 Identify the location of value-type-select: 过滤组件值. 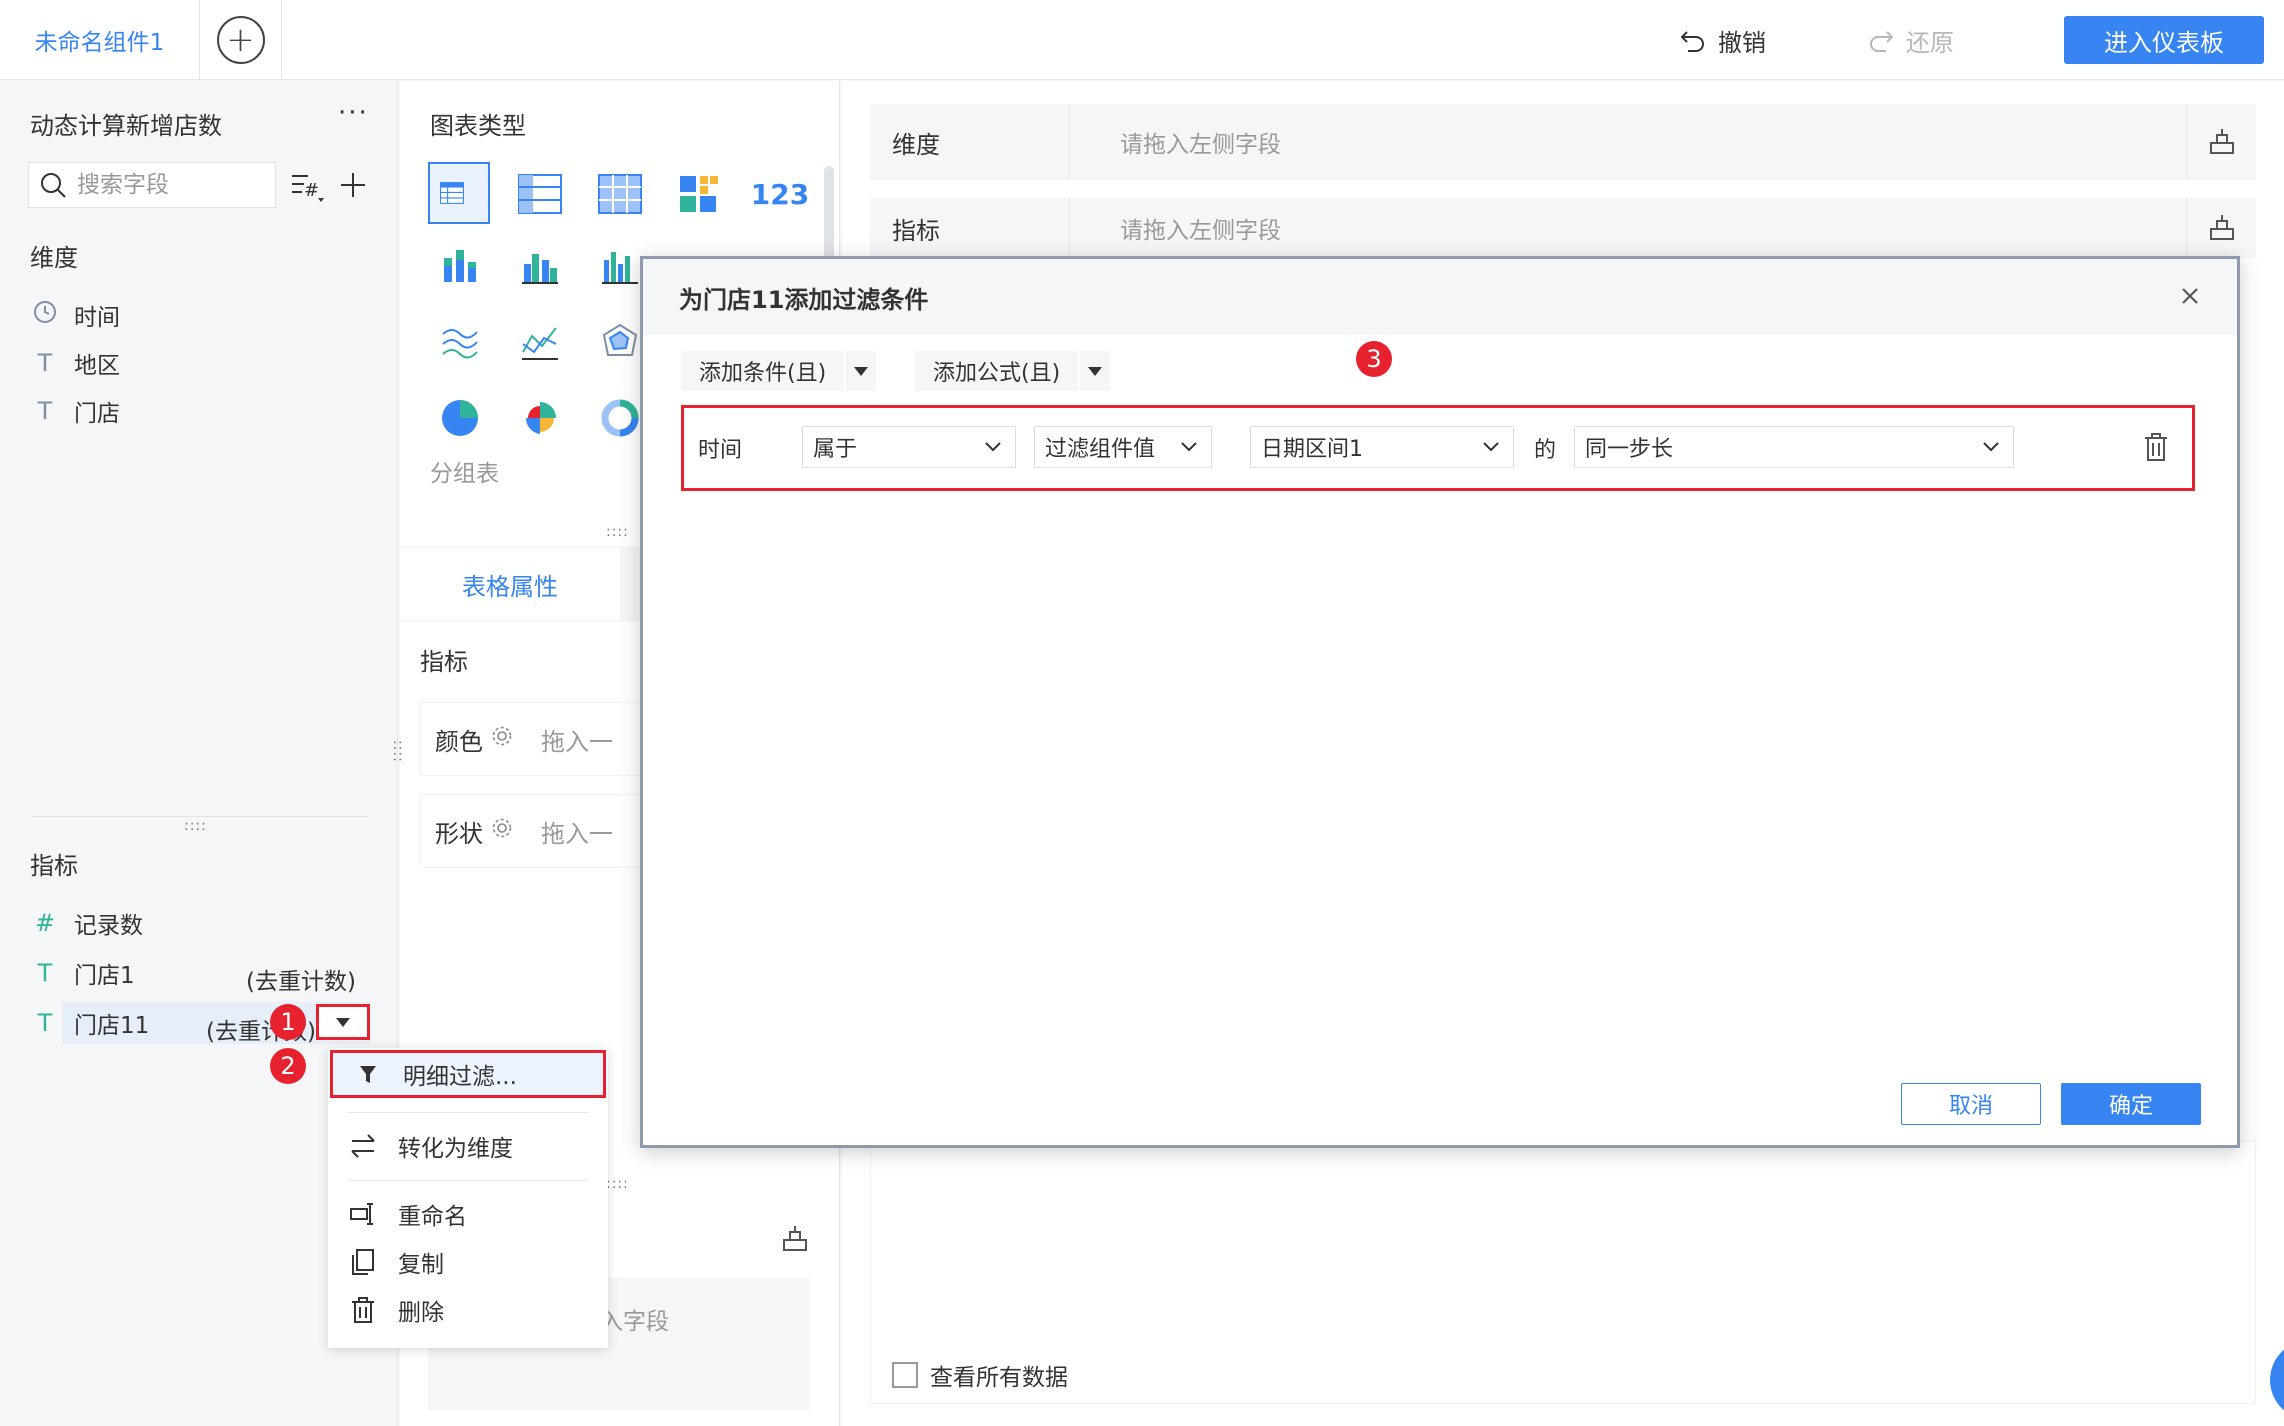
(1123, 447).